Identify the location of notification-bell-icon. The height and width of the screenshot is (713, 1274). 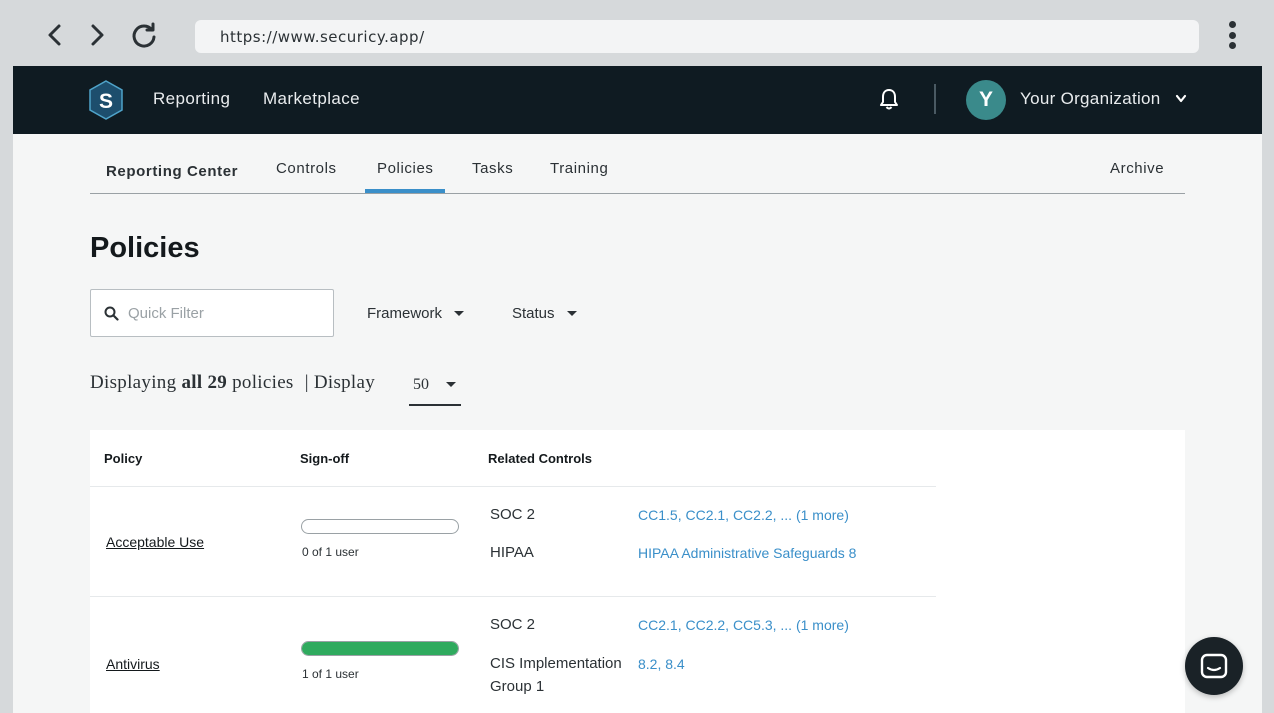
(889, 99).